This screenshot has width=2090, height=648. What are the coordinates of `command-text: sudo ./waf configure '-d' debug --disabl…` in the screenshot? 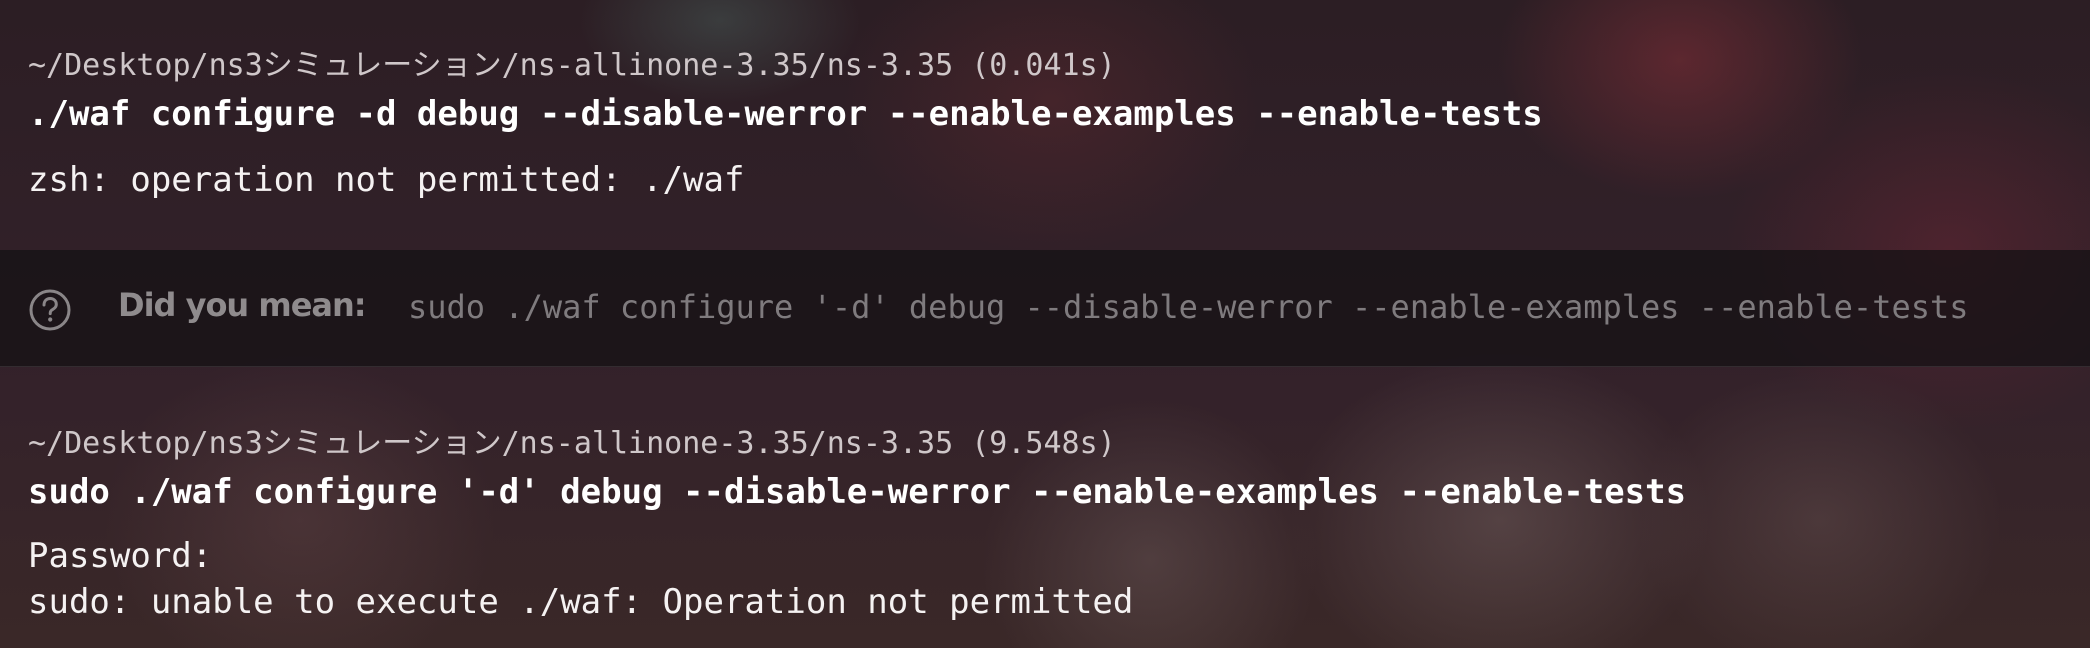 It's located at (857, 492).